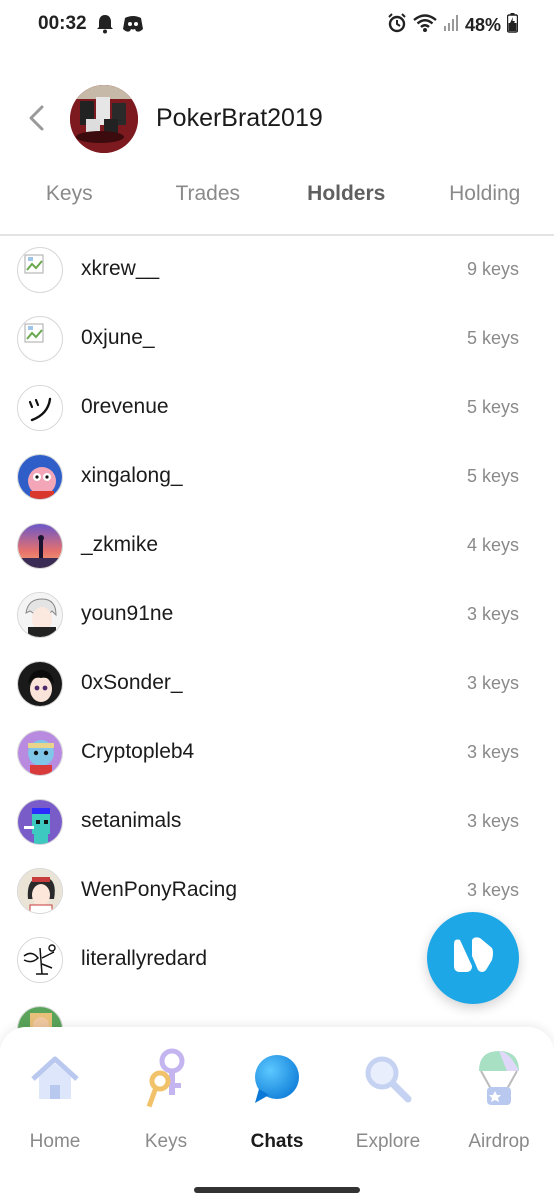 This screenshot has height=1200, width=554. What do you see at coordinates (55, 1079) in the screenshot?
I see `home-icon` at bounding box center [55, 1079].